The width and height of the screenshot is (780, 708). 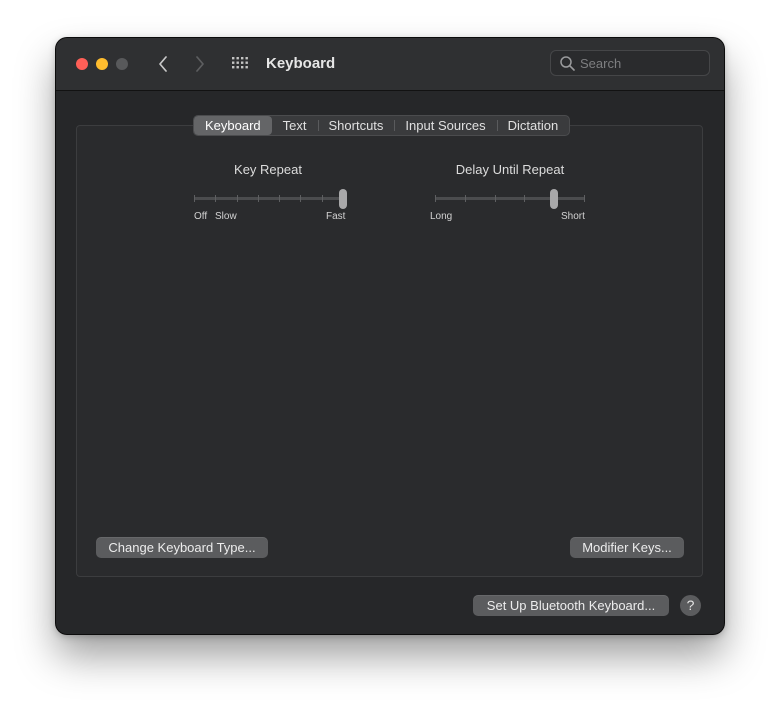 I want to click on forward-button, so click(x=200, y=64).